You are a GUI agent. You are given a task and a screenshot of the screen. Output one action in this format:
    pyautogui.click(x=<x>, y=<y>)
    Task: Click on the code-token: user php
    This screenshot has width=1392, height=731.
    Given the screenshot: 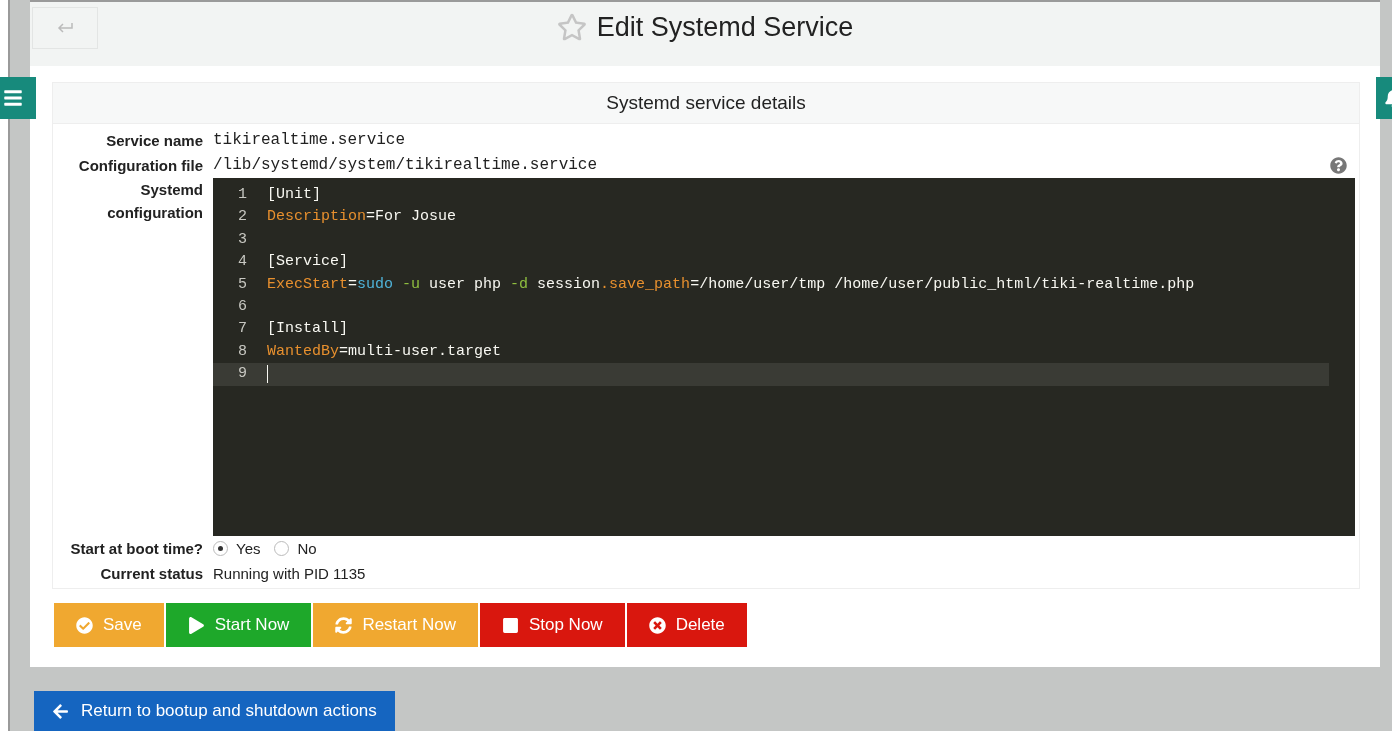 What is the action you would take?
    pyautogui.click(x=465, y=284)
    